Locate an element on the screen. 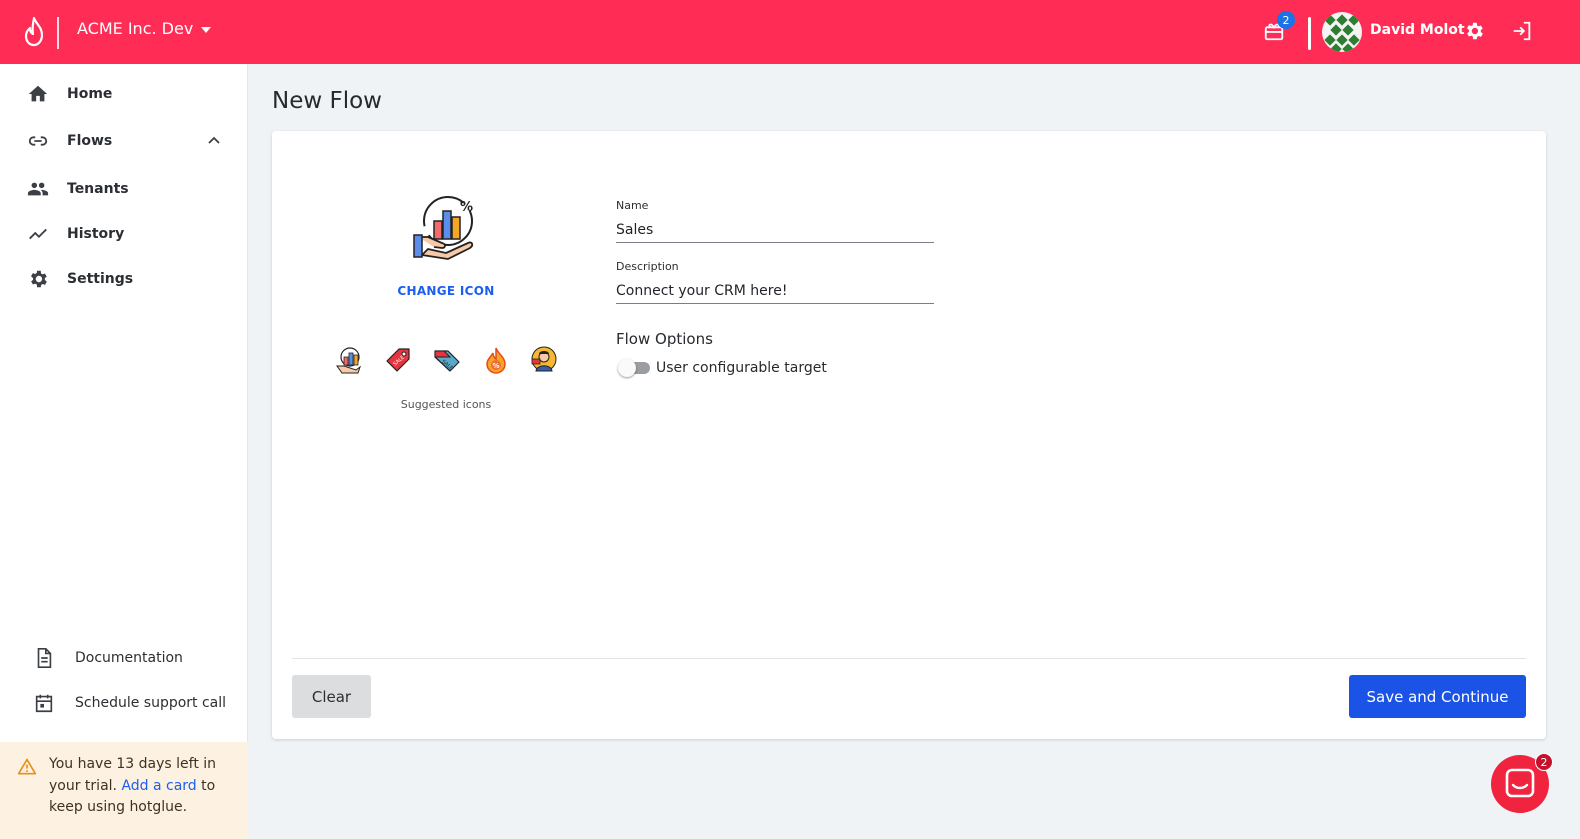  user-configurable-target-toggle is located at coordinates (634, 368).